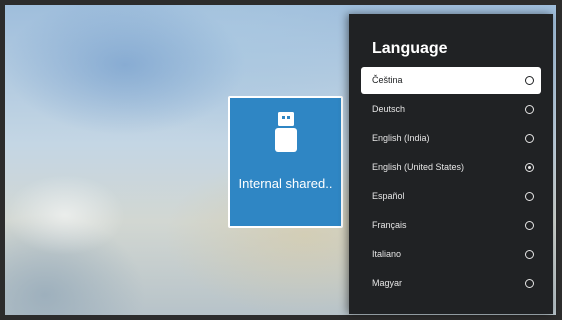 The height and width of the screenshot is (320, 562). I want to click on language-option: Čeština, so click(451, 80).